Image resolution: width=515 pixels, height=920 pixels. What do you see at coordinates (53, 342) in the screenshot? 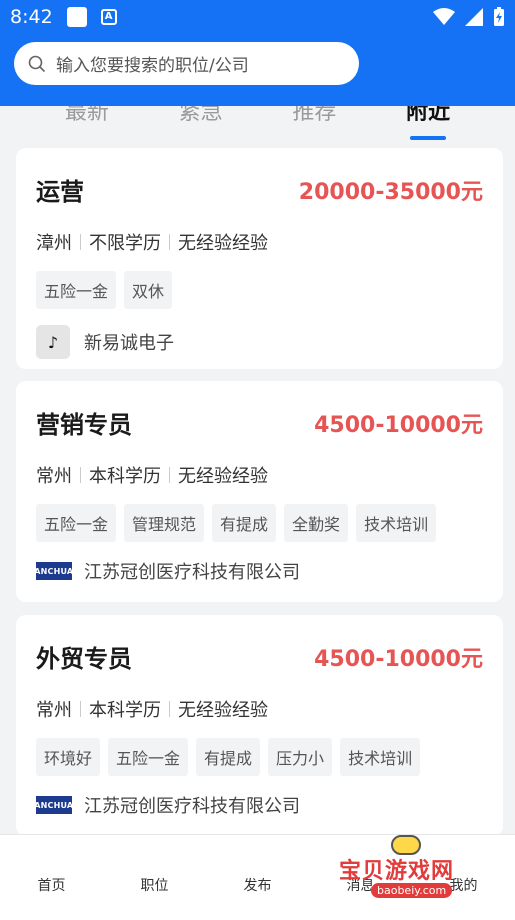
I see `company-logo-icon: ♪` at bounding box center [53, 342].